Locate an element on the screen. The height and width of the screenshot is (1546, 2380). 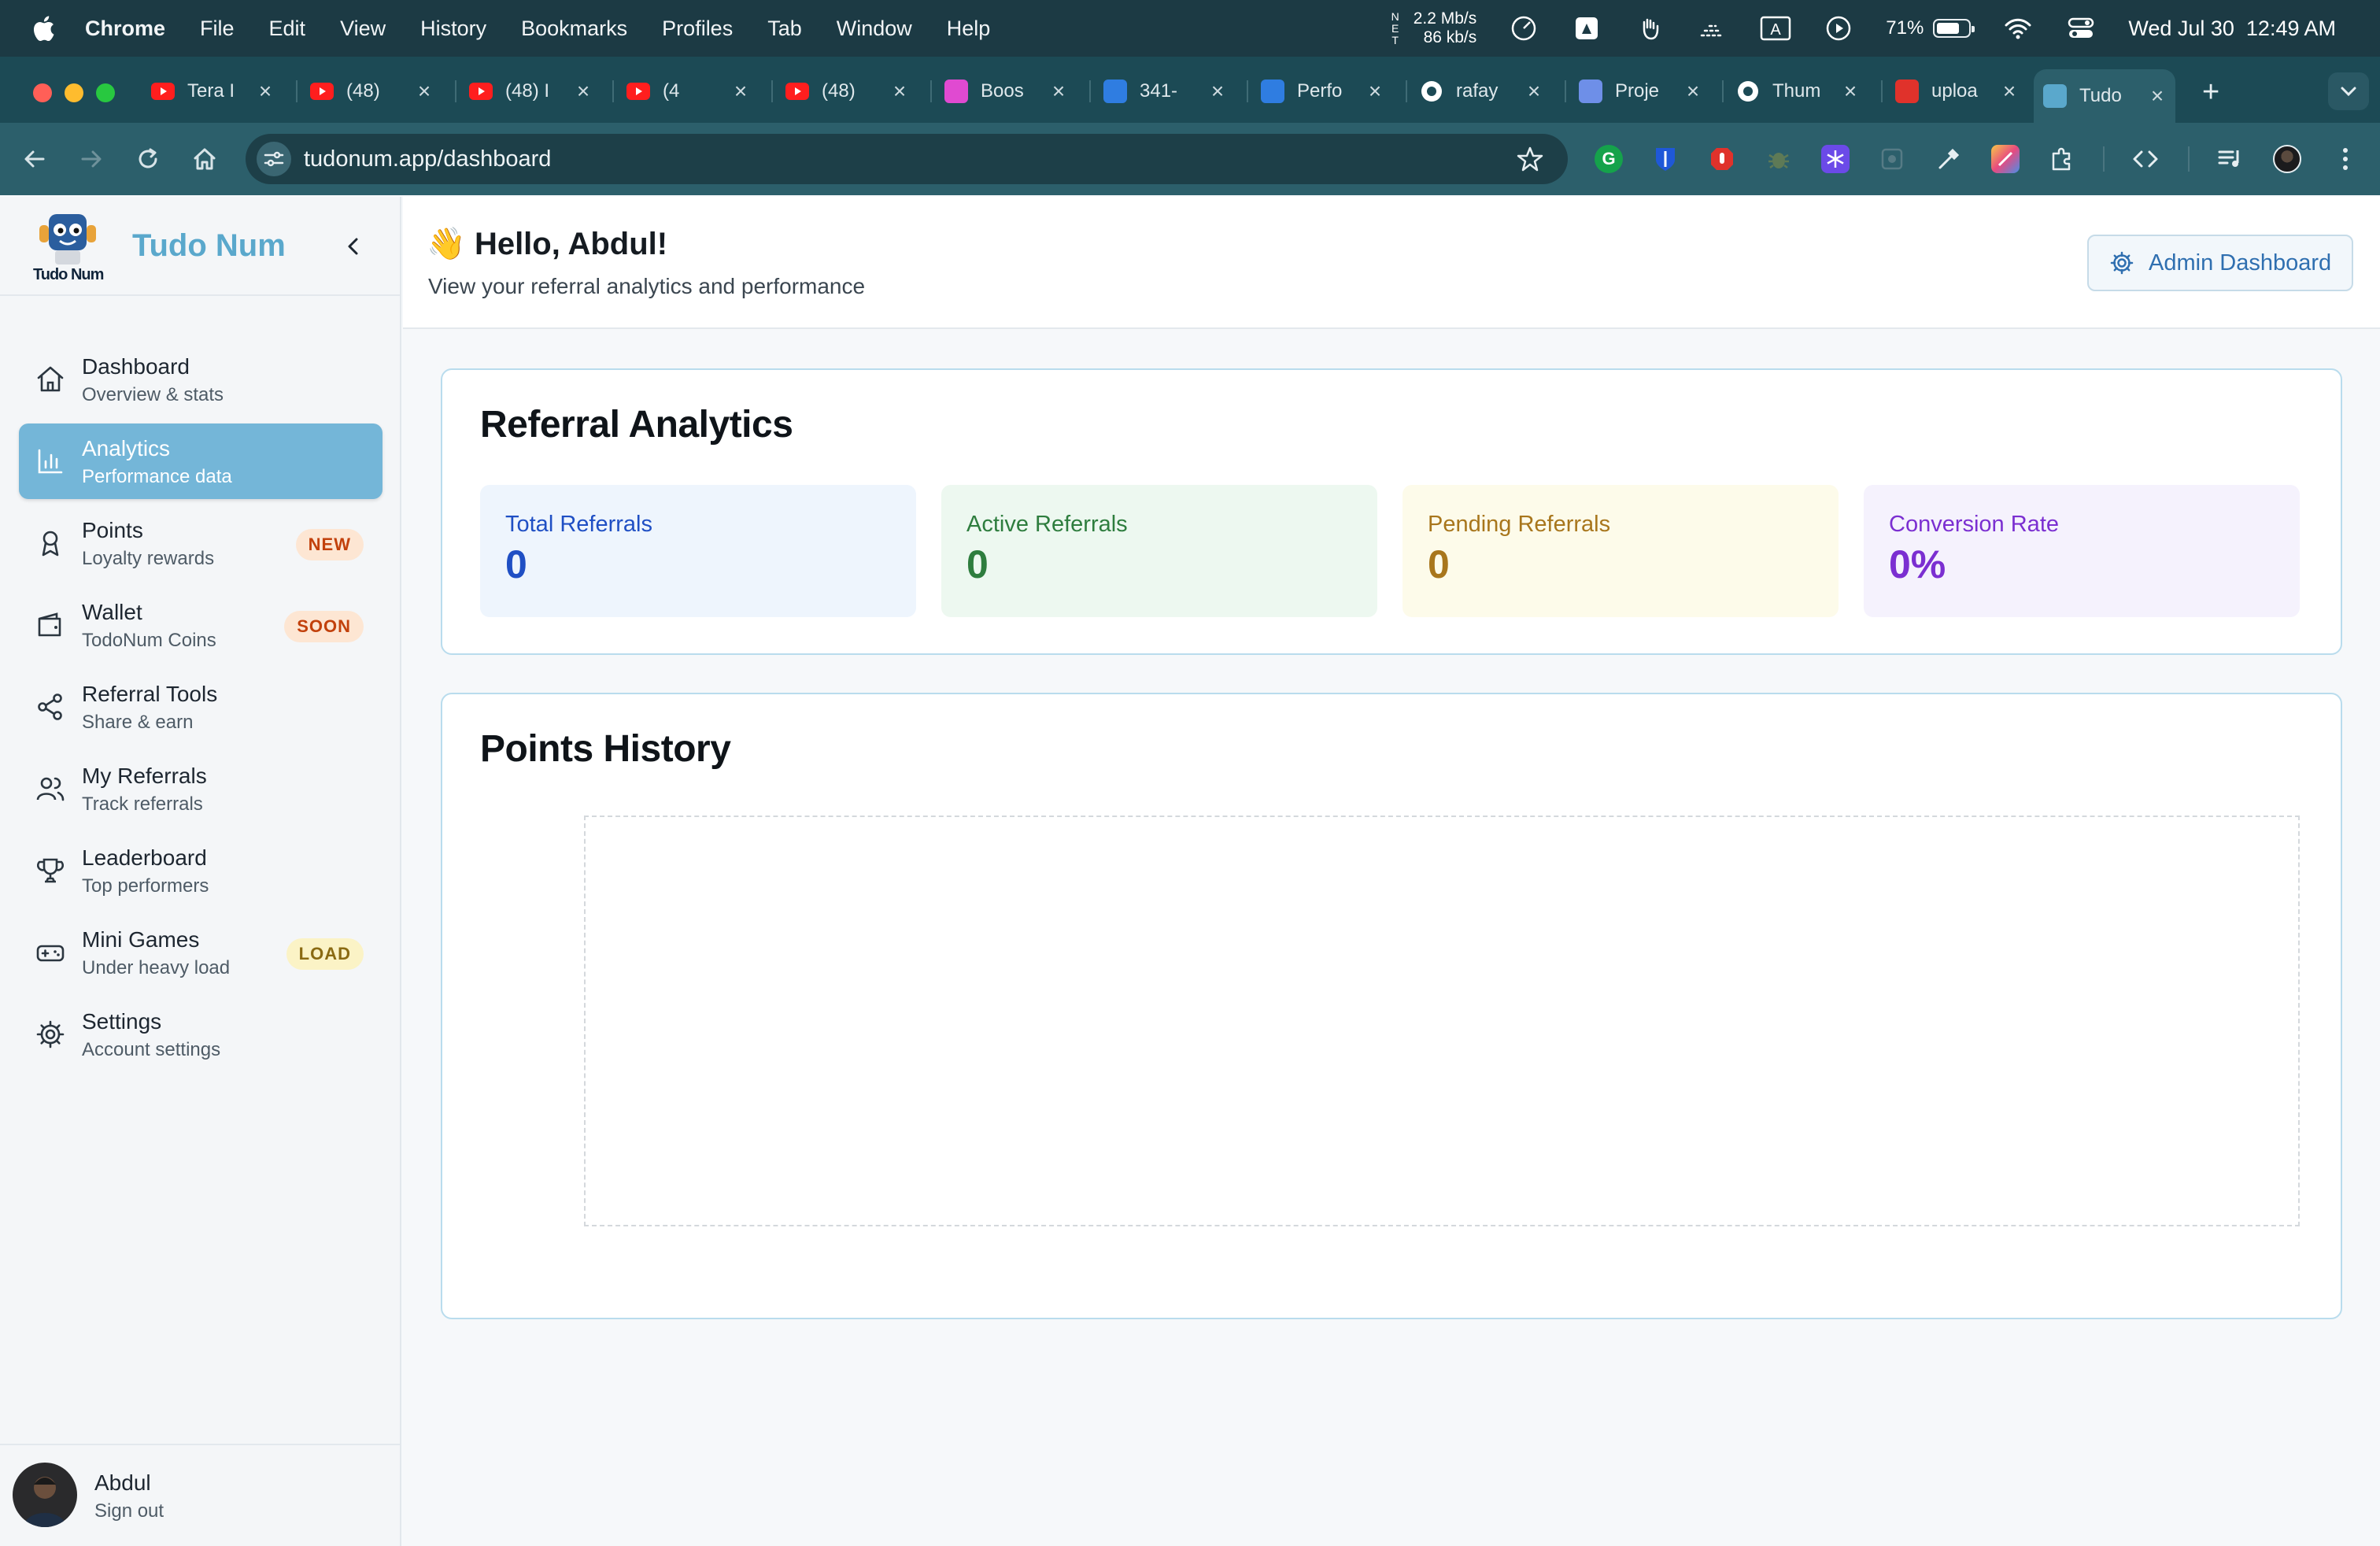
window-close-button is located at coordinates (42, 93).